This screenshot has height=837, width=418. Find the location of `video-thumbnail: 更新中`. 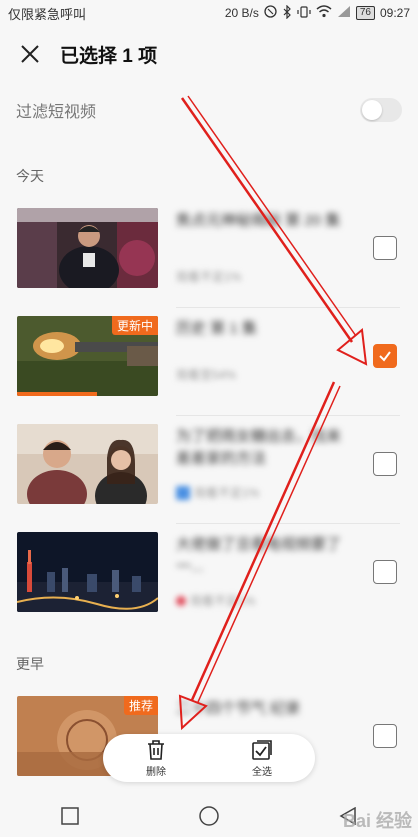

video-thumbnail: 更新中 is located at coordinates (87, 356).